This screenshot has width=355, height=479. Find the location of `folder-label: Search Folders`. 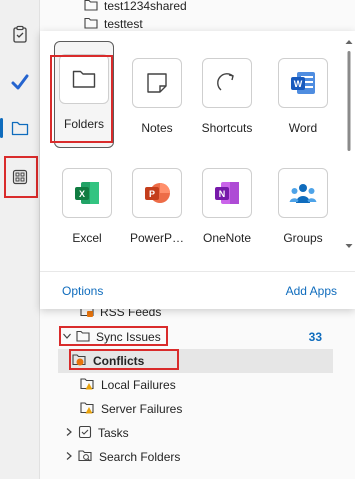

folder-label: Search Folders is located at coordinates (140, 457).